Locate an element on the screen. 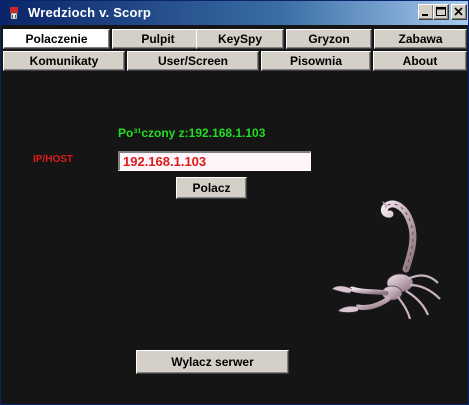 The height and width of the screenshot is (405, 469). tab-gryzon: Gryzon is located at coordinates (329, 39).